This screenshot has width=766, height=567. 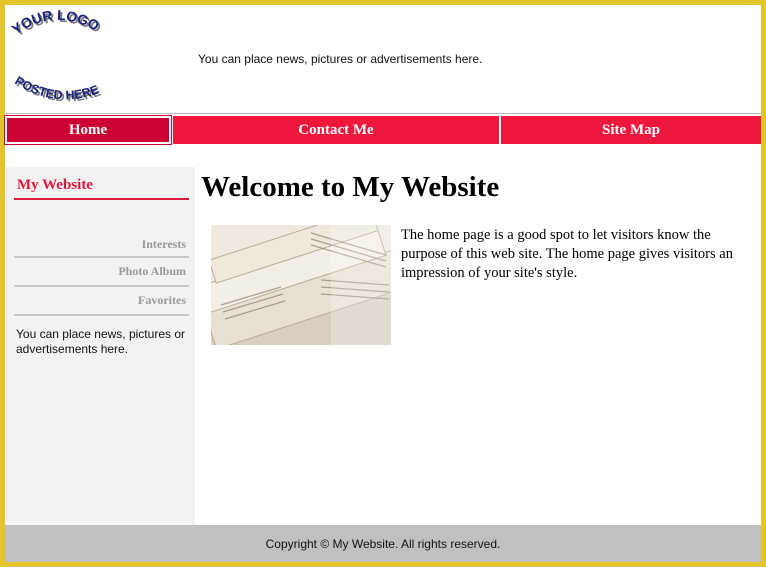 I want to click on main-nav: Home Contact Me Site Map, so click(x=382, y=130).